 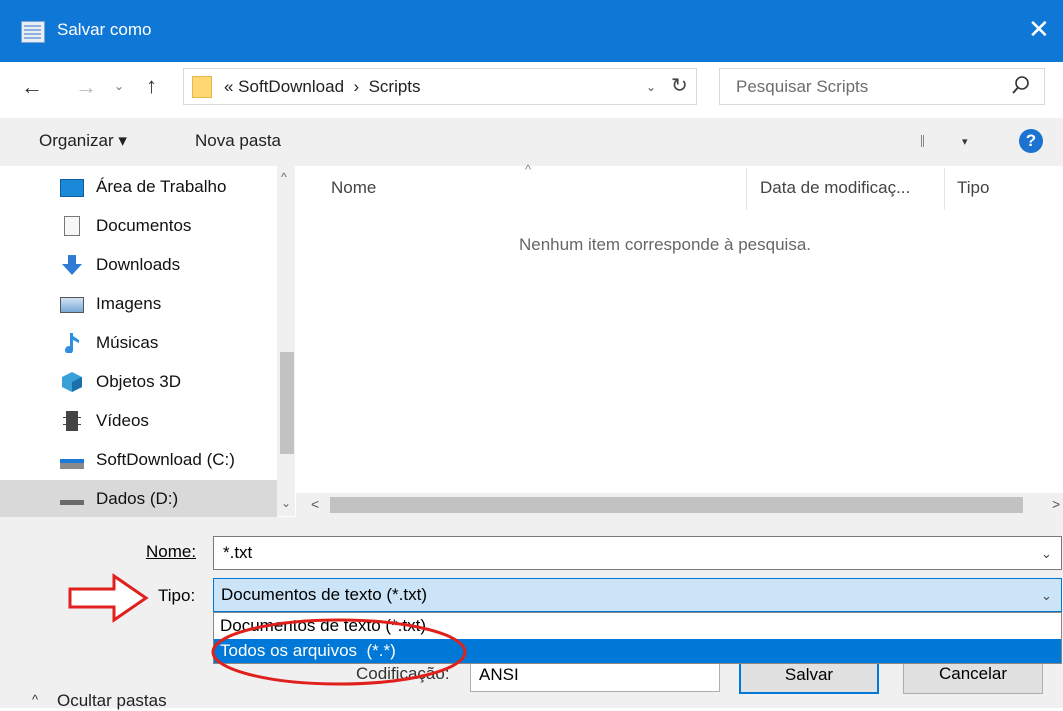 I want to click on music-icon, so click(x=72, y=343).